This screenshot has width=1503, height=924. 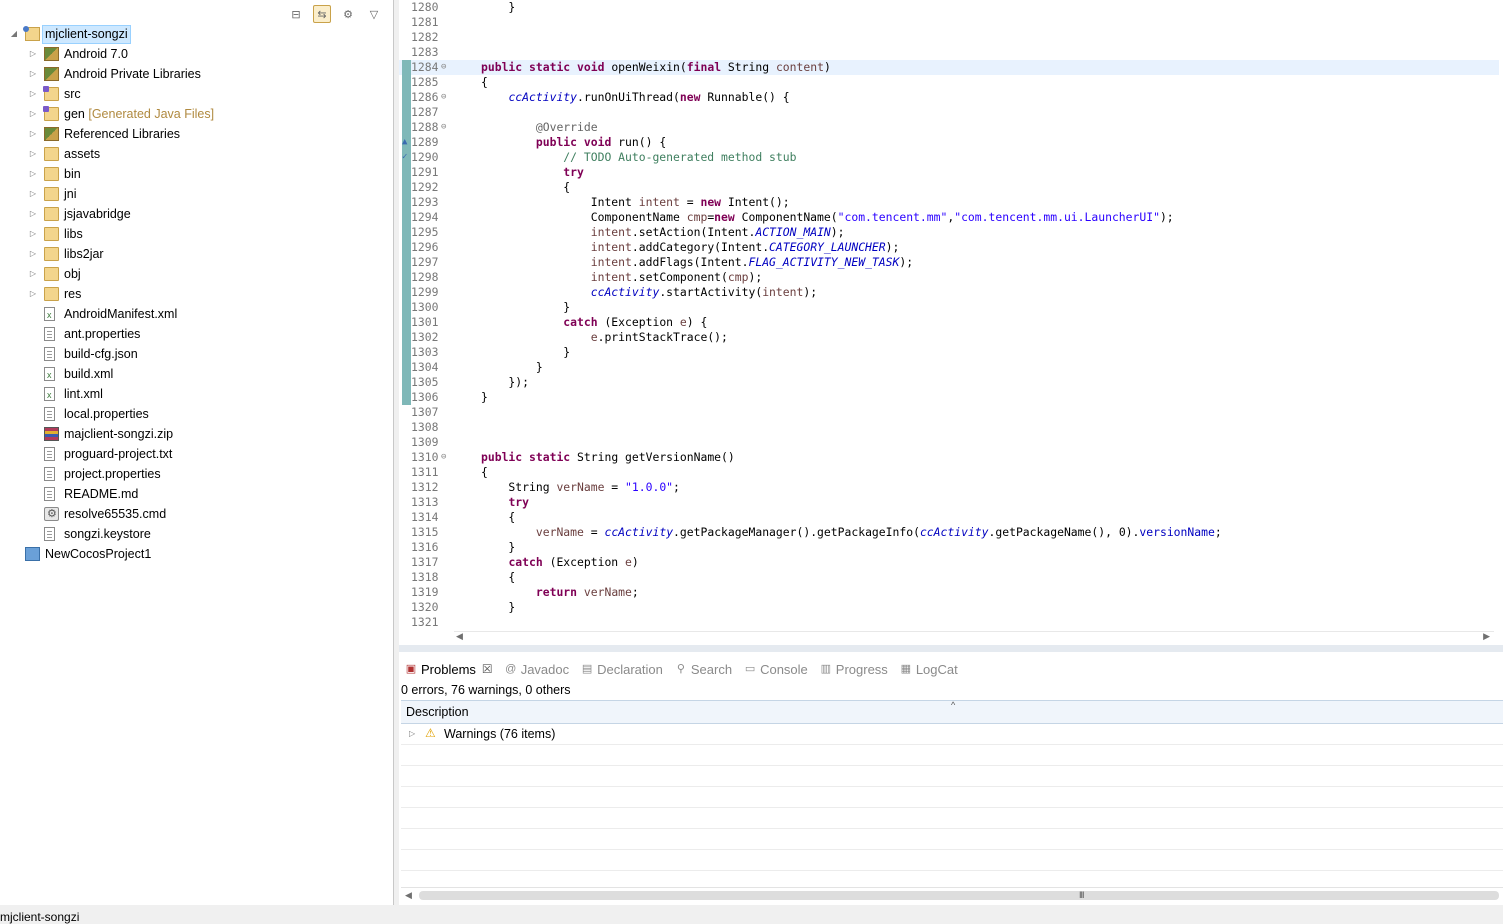 What do you see at coordinates (854, 669) in the screenshot?
I see `tab-progress: ▥ Progress` at bounding box center [854, 669].